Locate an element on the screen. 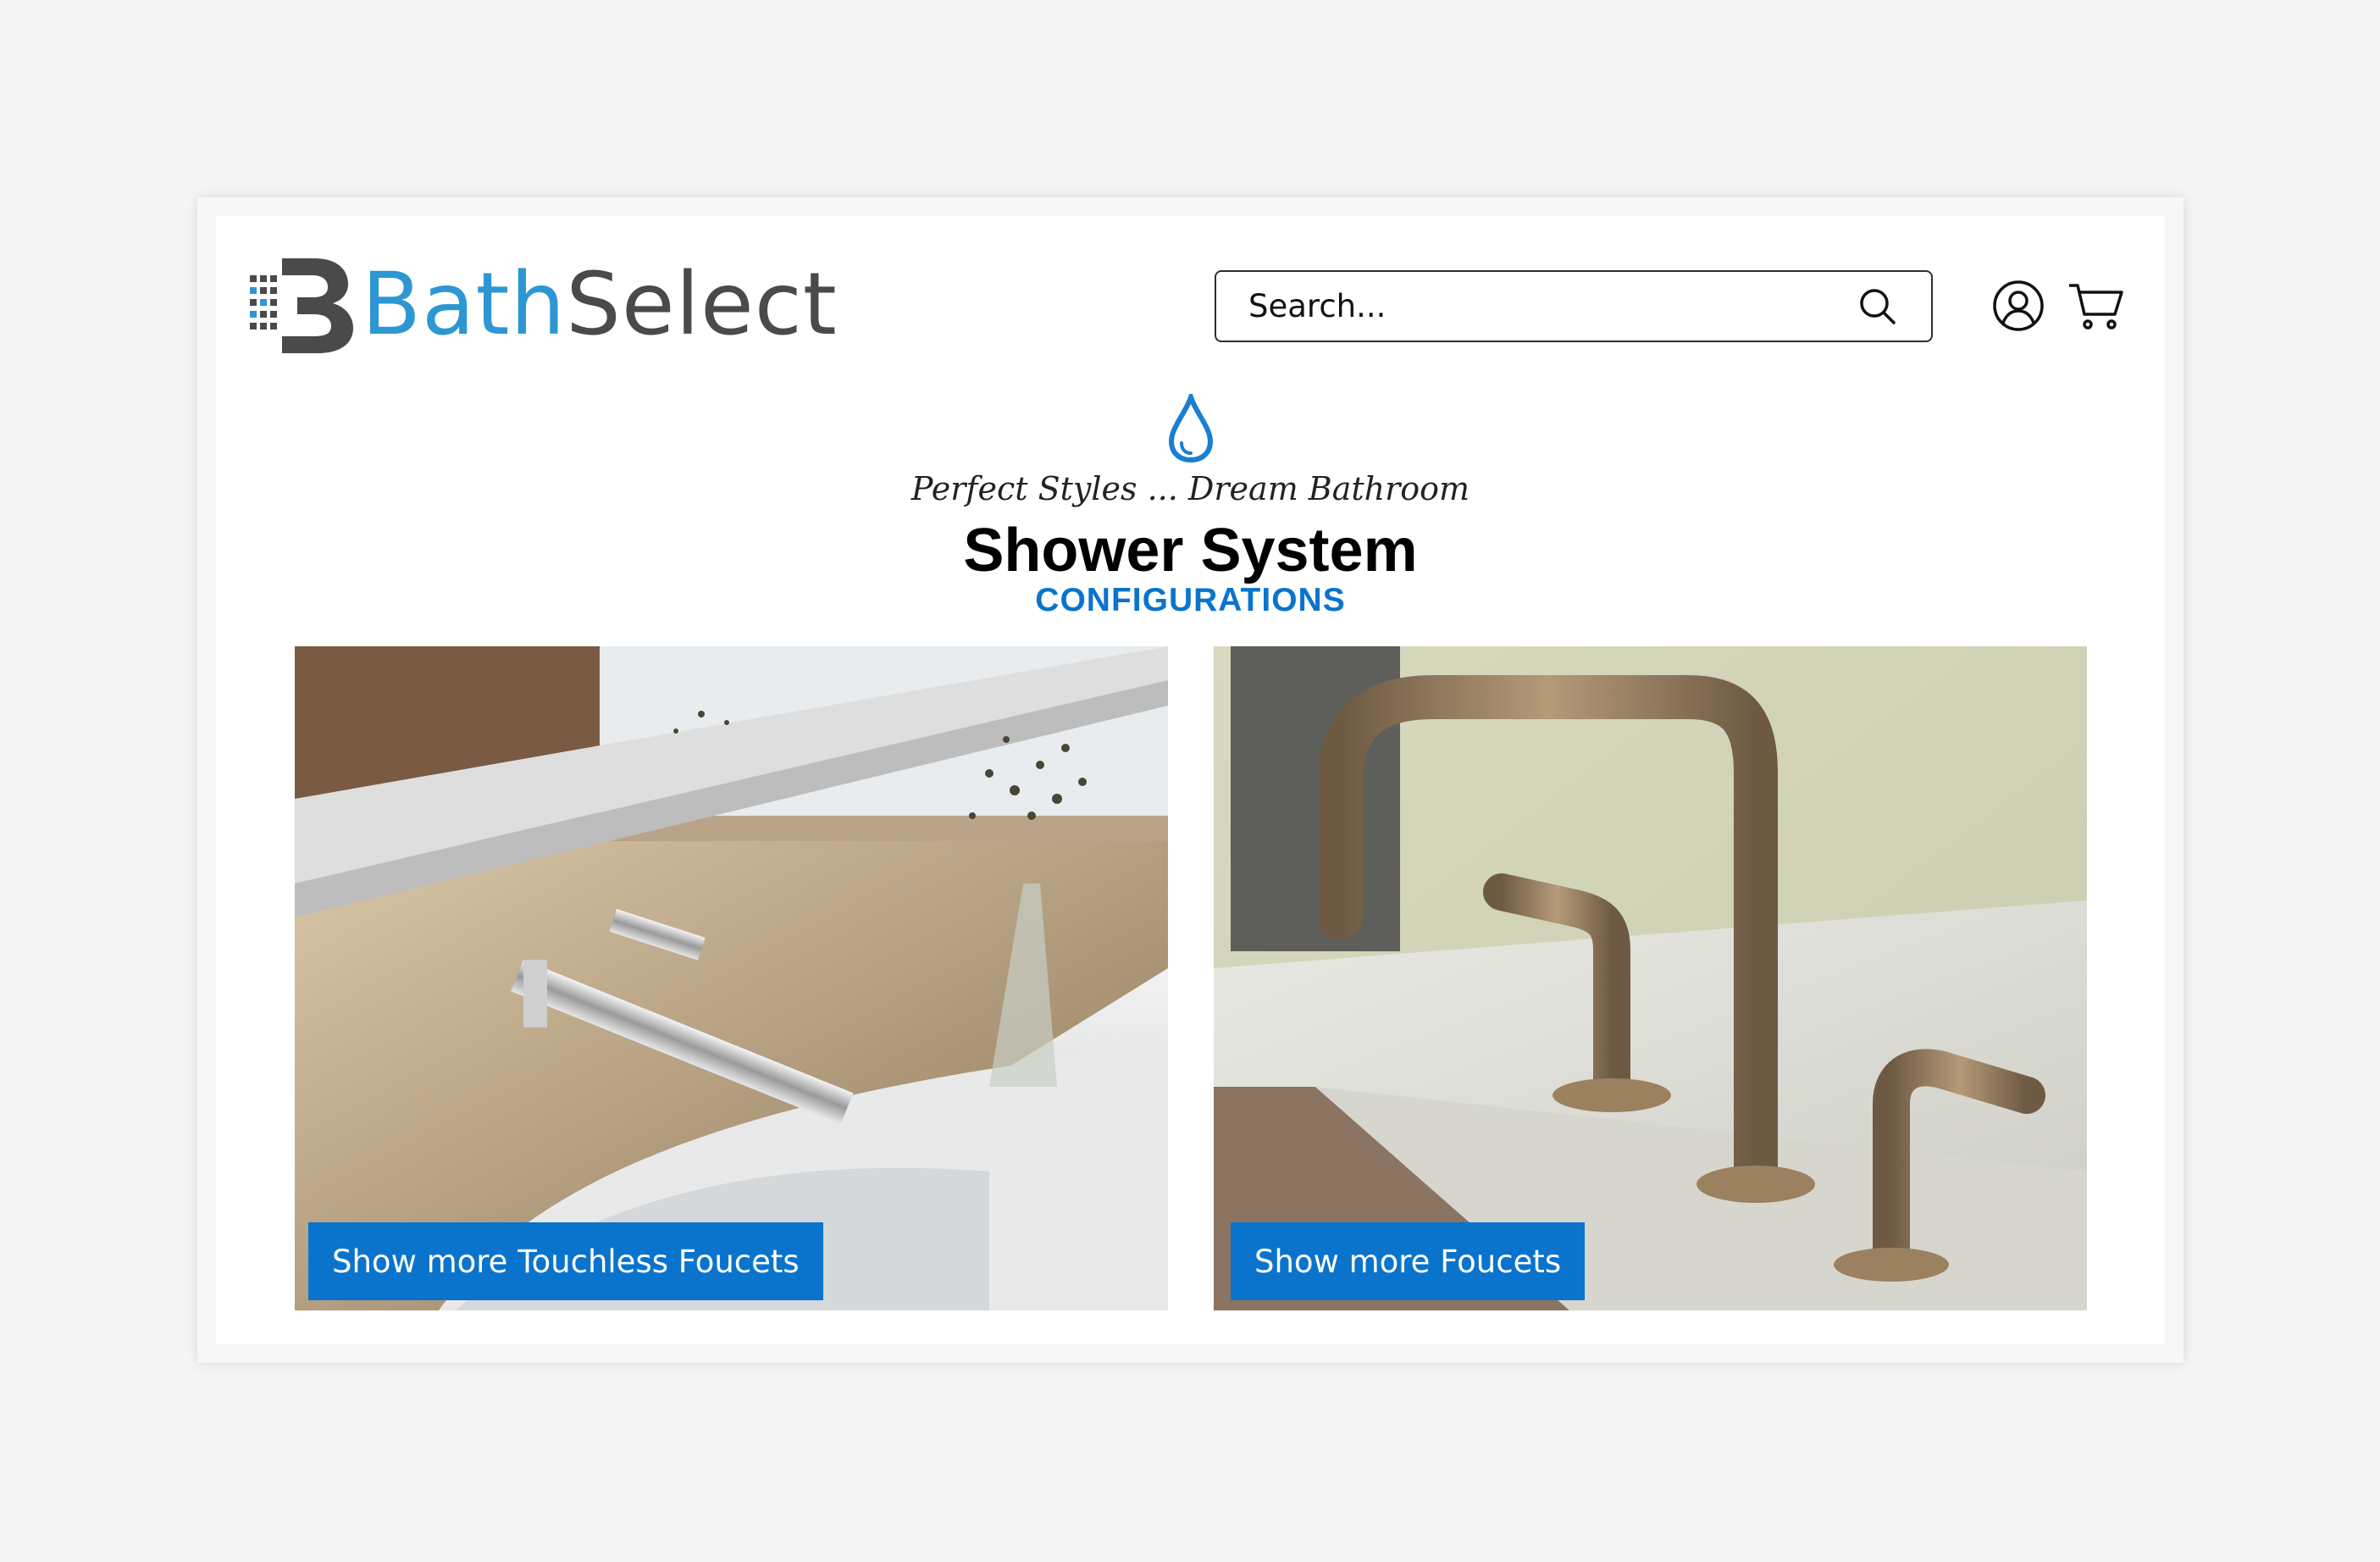 The width and height of the screenshot is (2380, 1562). page-subtitle: CONFIGURATIONS is located at coordinates (1190, 600).